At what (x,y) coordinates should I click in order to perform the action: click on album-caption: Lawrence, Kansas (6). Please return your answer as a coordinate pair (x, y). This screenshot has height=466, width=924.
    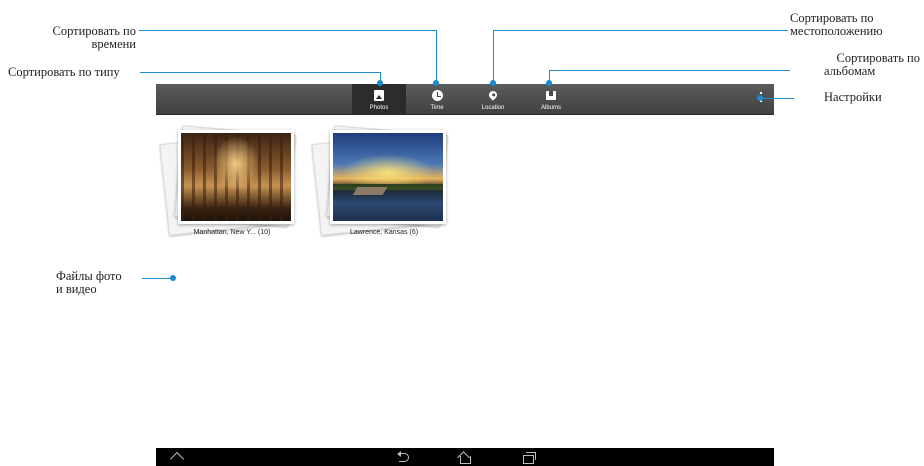
    Looking at the image, I should click on (384, 232).